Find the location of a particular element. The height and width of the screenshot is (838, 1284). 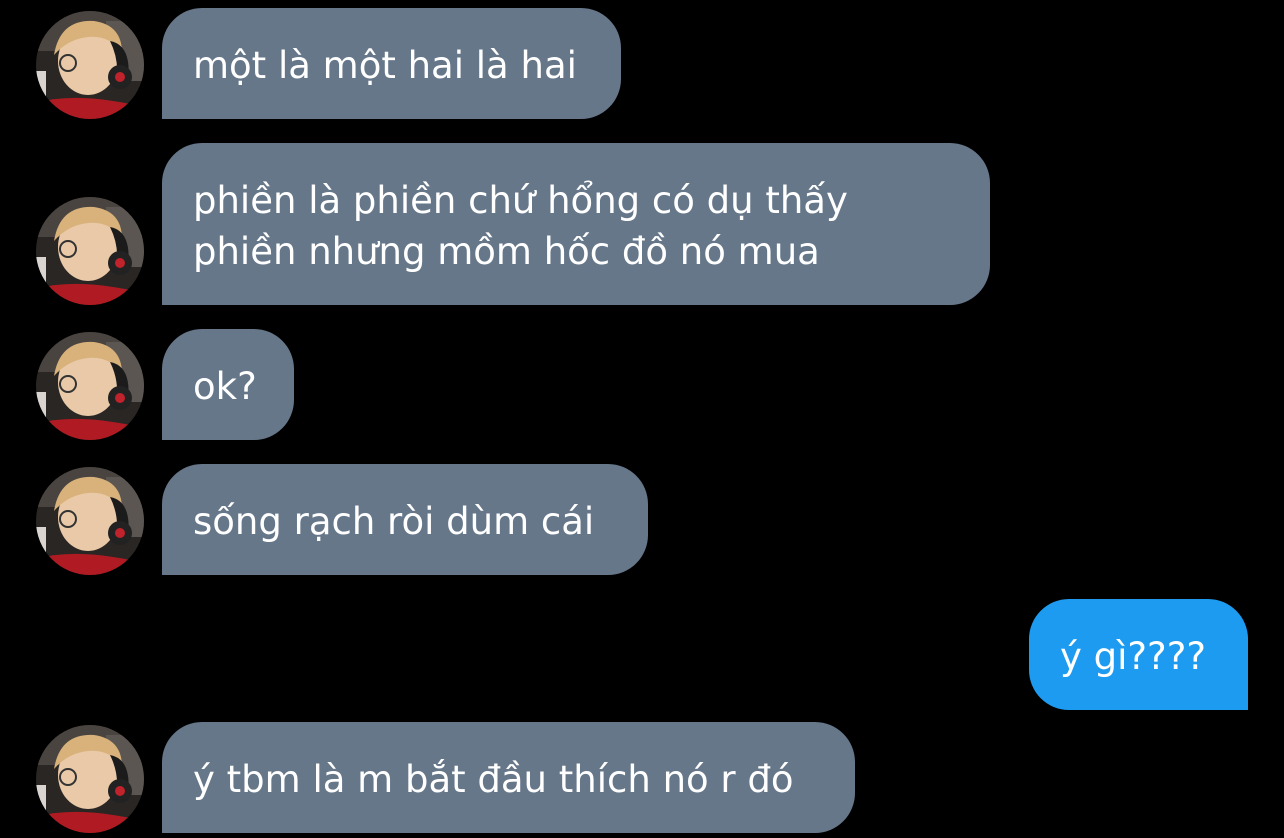

message-bubble-incoming: sống rạch ròi dùm cái is located at coordinates (405, 519).